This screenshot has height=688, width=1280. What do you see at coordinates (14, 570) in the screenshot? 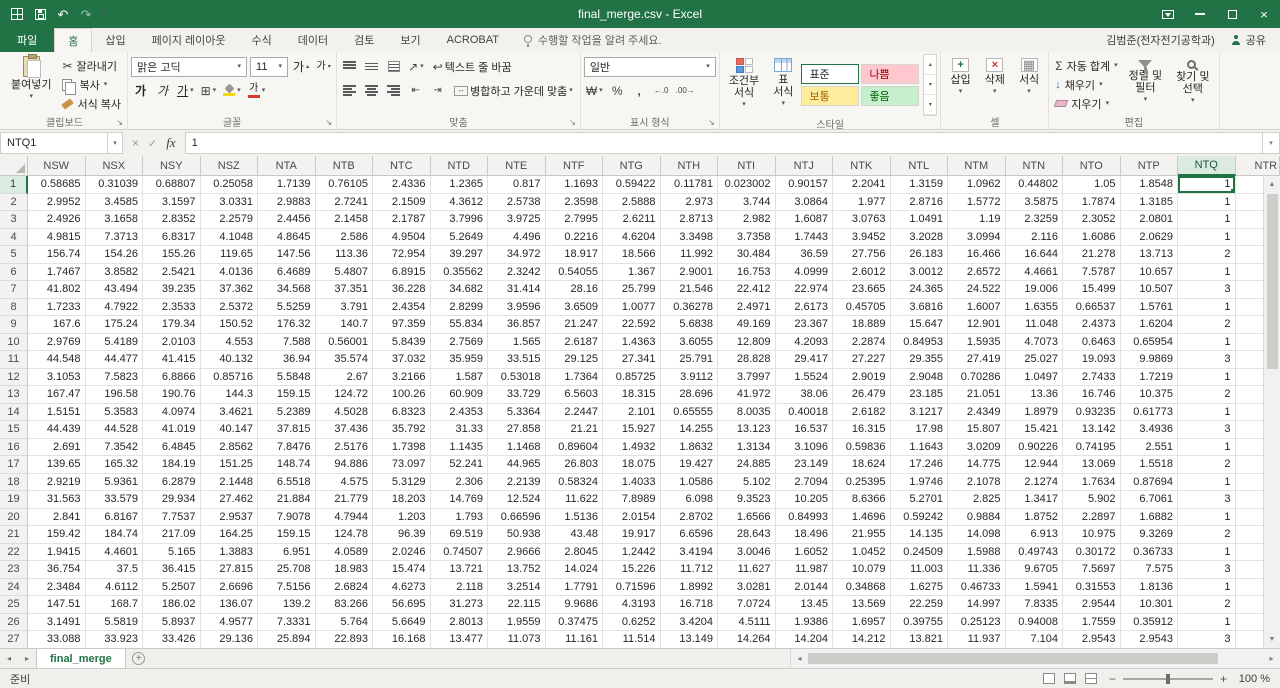
I see `row-header-23: 23` at bounding box center [14, 570].